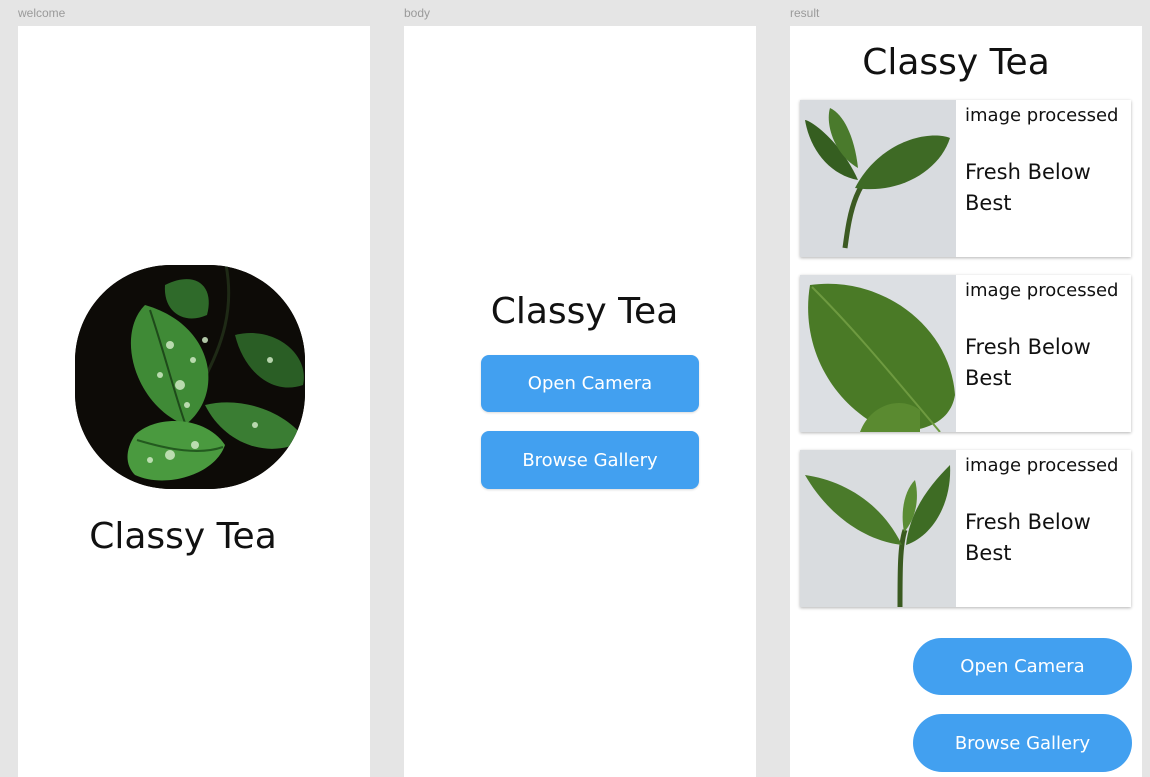 The height and width of the screenshot is (777, 1150). What do you see at coordinates (183, 536) in the screenshot?
I see `welcome-app-title: Classy Tea` at bounding box center [183, 536].